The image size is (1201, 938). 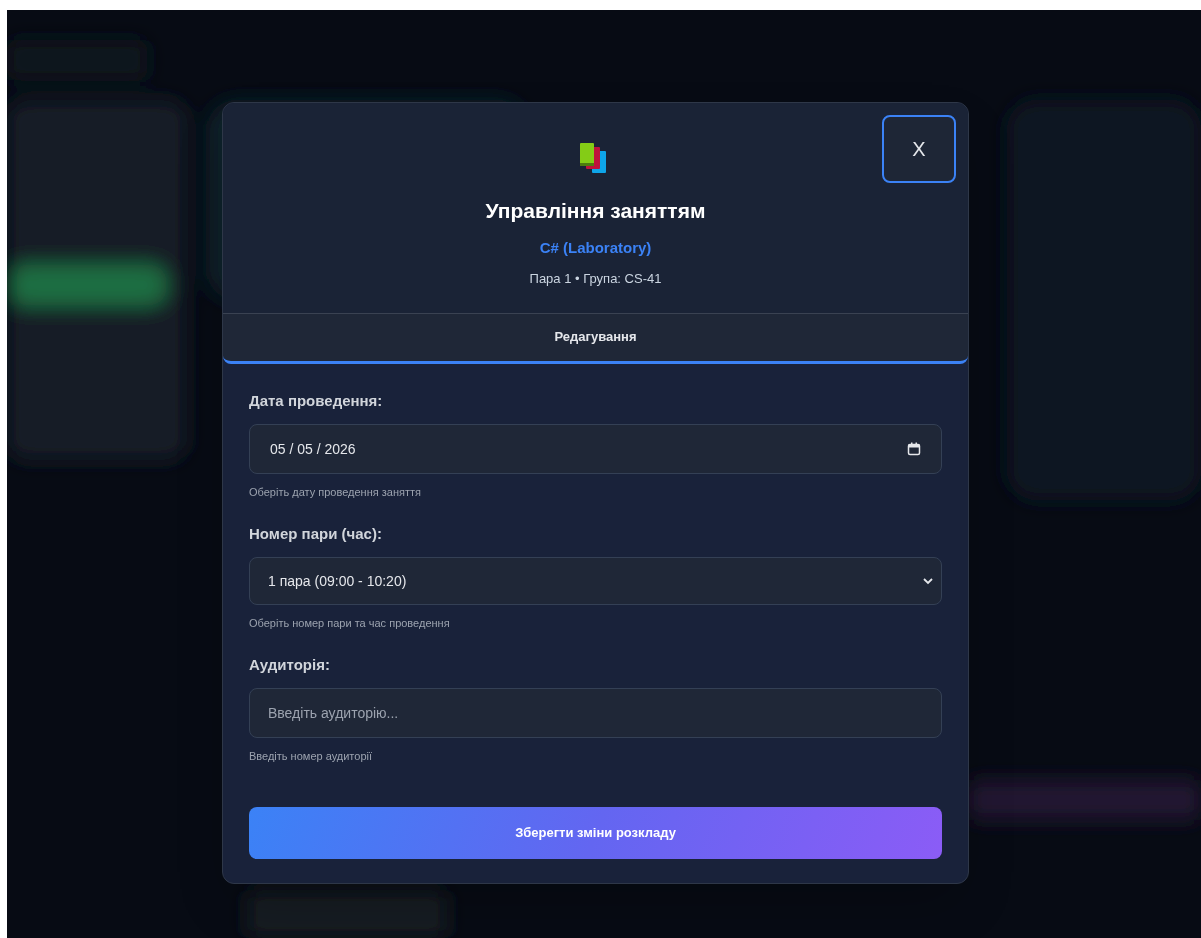 What do you see at coordinates (595, 338) in the screenshot?
I see `tab: Редагування` at bounding box center [595, 338].